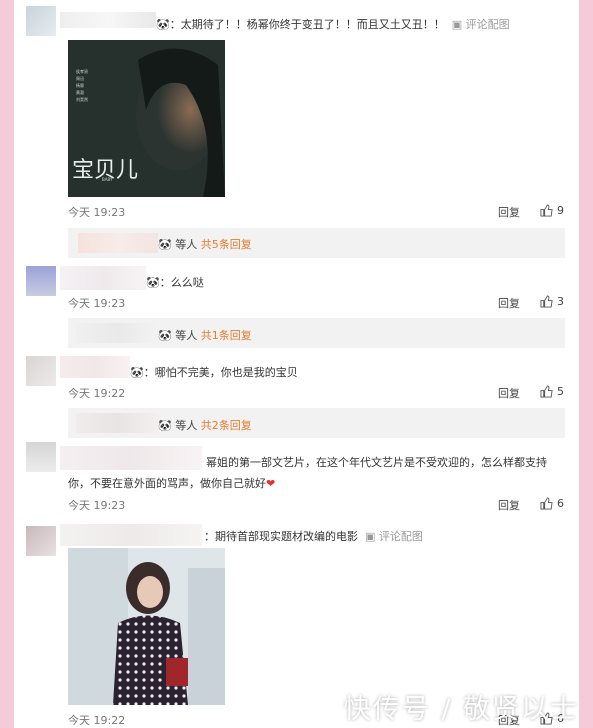 This screenshot has height=728, width=593. I want to click on watermark: 快传号 / 敬贤以士, so click(461, 709).